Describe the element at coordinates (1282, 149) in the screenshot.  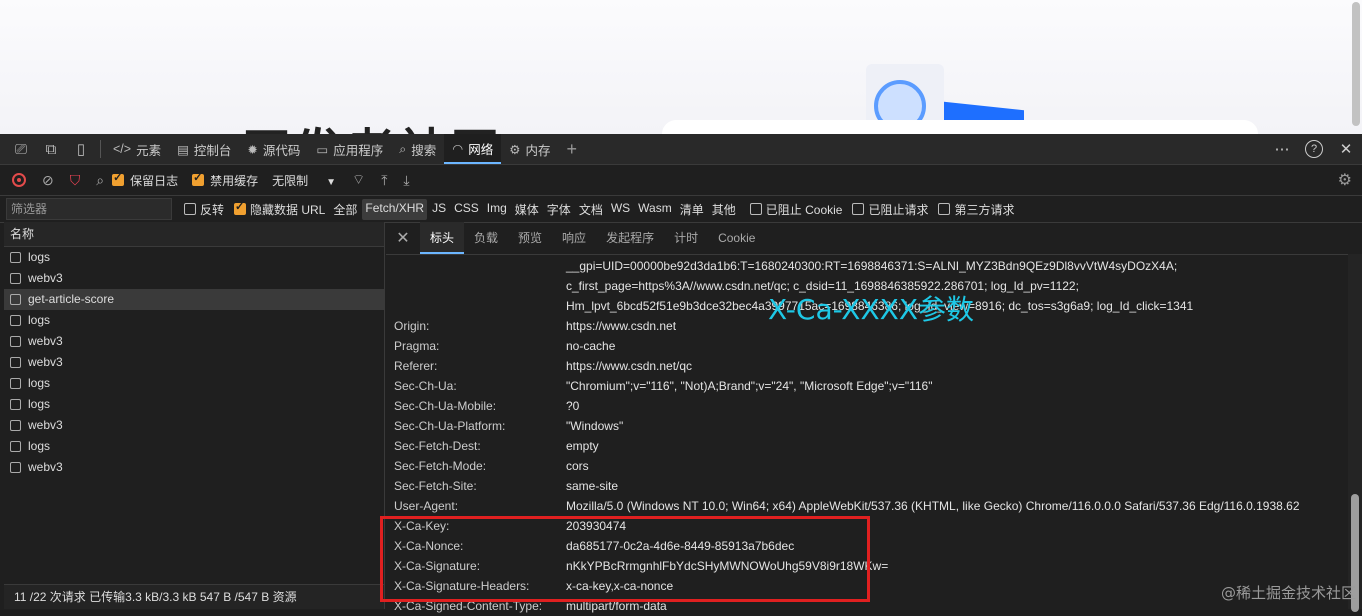
I see `more-options-icon: ⋯` at that location.